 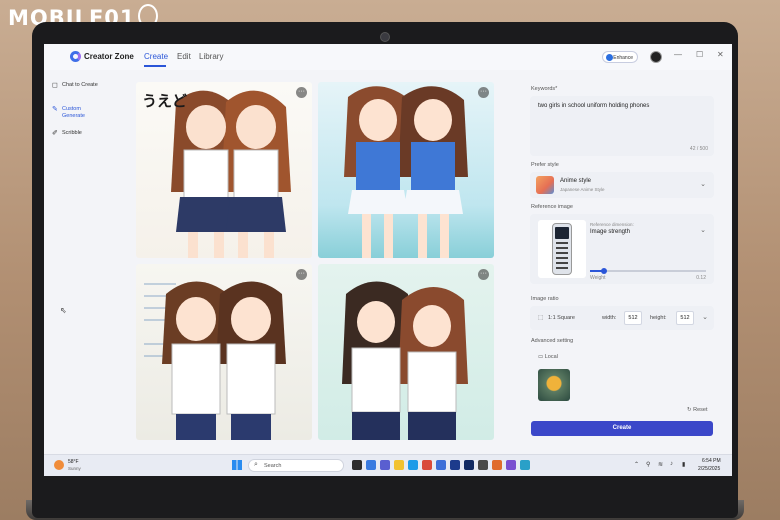 What do you see at coordinates (541, 318) in the screenshot?
I see `square-ratio-icon: ⬚` at bounding box center [541, 318].